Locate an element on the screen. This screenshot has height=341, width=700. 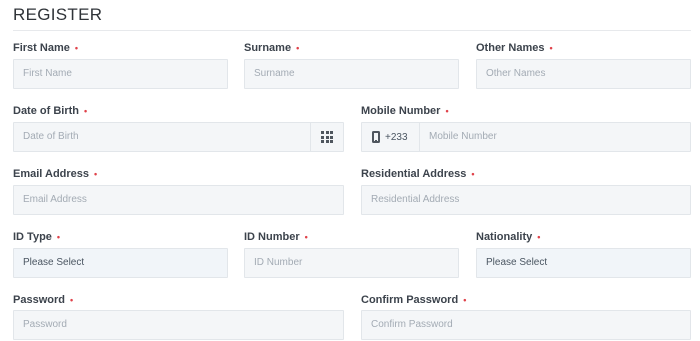
email-input is located at coordinates (178, 200).